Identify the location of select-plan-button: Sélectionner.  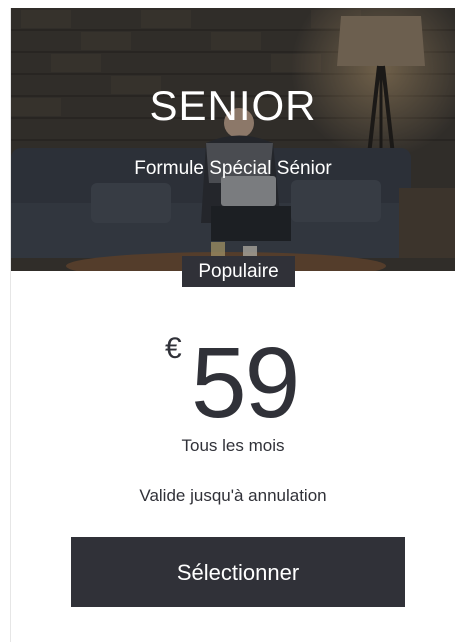
(238, 572).